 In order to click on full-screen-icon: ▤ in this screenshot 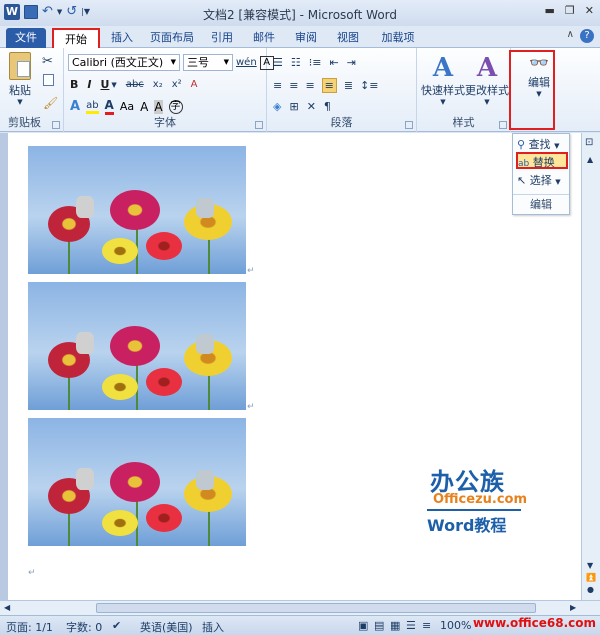, I will do `click(379, 625)`.